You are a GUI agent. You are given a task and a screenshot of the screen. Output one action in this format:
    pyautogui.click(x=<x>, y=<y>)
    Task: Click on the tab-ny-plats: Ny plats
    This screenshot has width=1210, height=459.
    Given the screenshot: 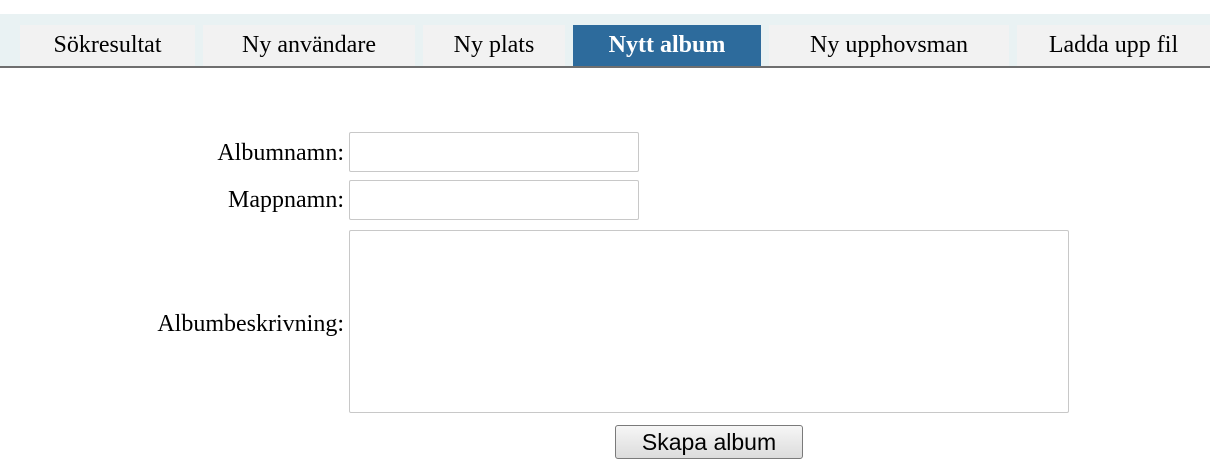 What is the action you would take?
    pyautogui.click(x=494, y=45)
    